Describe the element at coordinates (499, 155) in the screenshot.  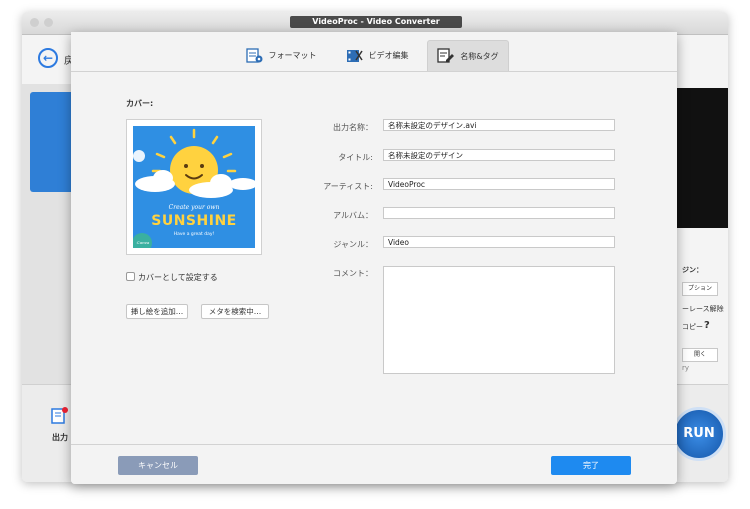
I see `title-field: 名称未設定のデザイン` at that location.